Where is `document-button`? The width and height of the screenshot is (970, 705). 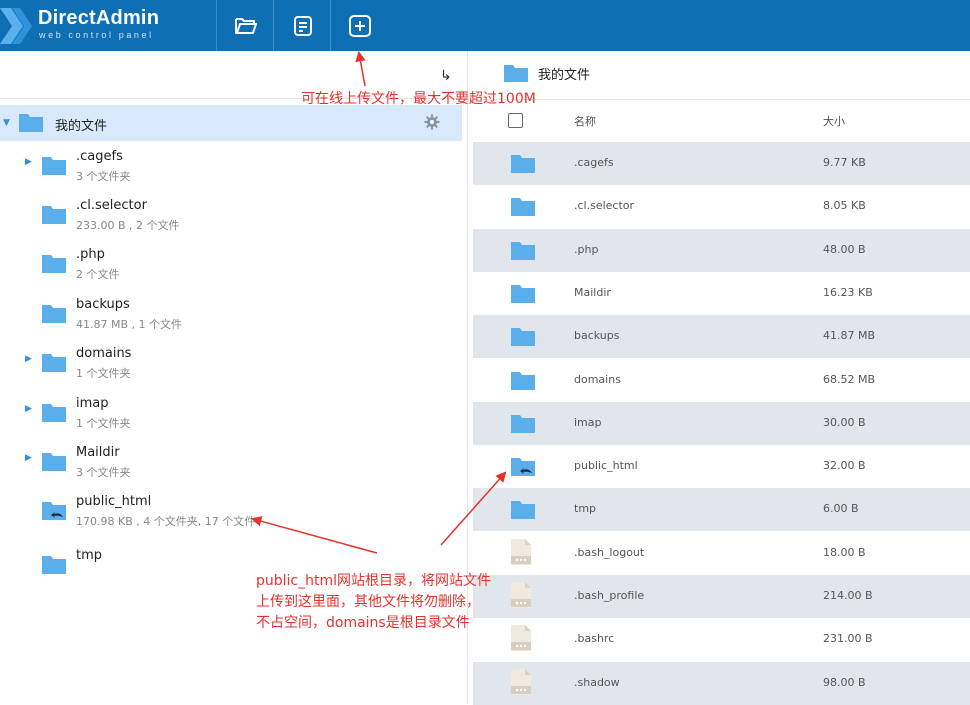 document-button is located at coordinates (302, 25).